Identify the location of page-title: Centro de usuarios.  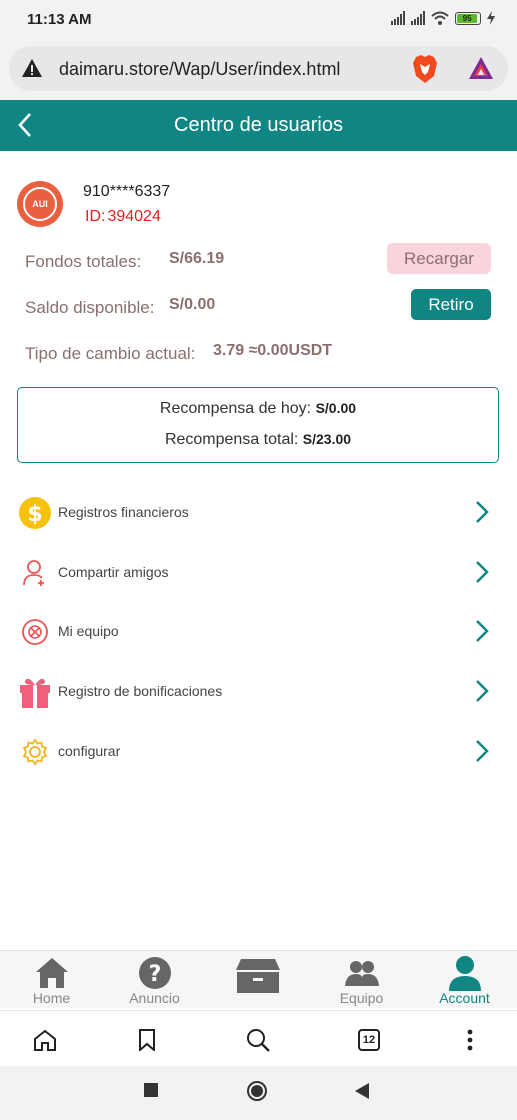
(258, 125).